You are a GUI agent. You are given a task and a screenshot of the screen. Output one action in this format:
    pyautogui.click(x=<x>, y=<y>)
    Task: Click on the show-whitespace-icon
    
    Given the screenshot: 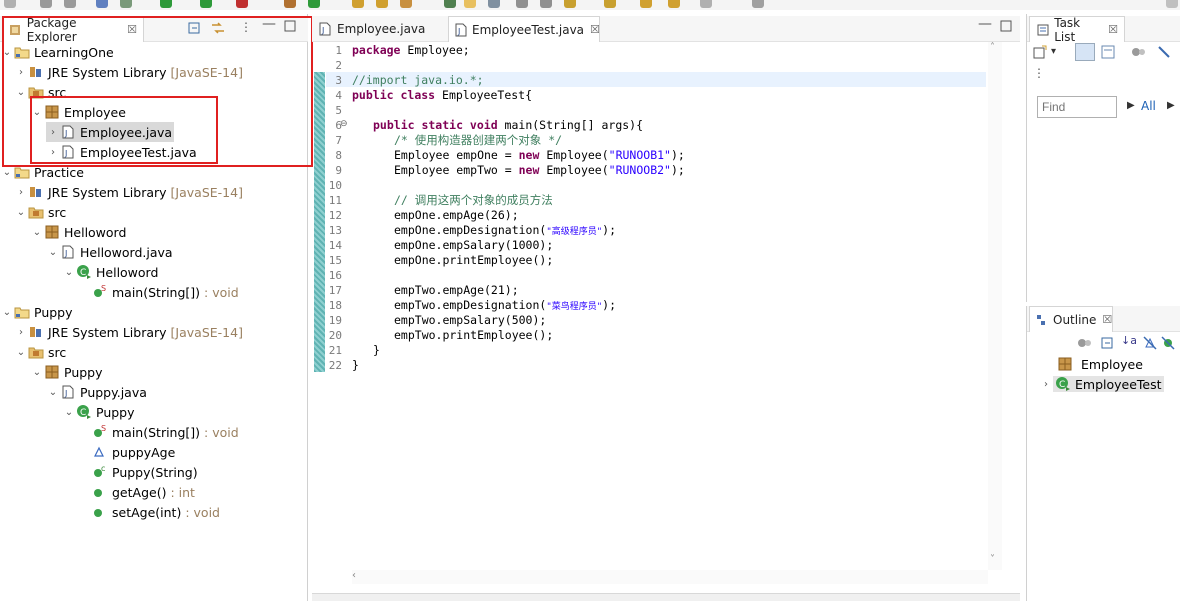 What is the action you would take?
    pyautogui.click(x=522, y=4)
    